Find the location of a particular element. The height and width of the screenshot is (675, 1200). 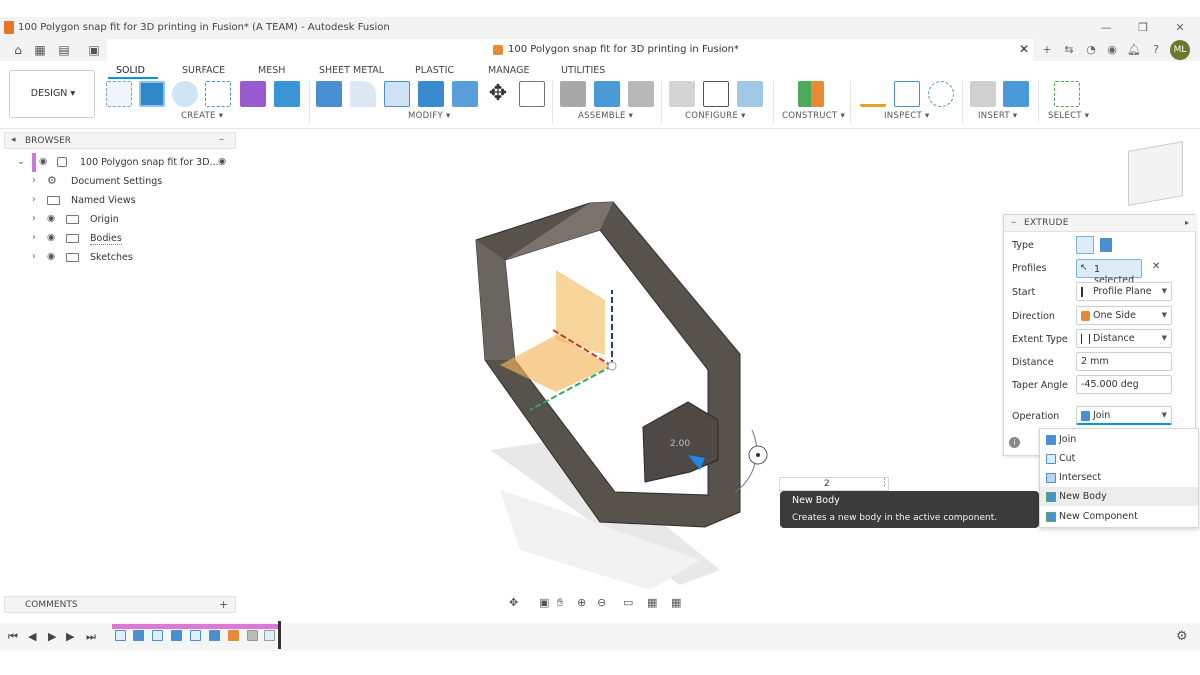

select-group-label: SELECT ▾ is located at coordinates (1068, 116).